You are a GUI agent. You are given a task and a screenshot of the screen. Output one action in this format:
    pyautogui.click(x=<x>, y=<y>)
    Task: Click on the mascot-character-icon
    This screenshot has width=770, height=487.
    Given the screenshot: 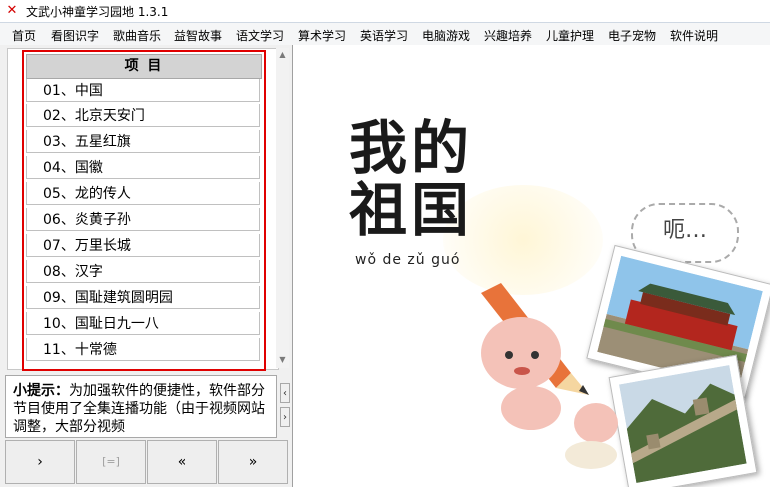 What is the action you would take?
    pyautogui.click(x=549, y=376)
    